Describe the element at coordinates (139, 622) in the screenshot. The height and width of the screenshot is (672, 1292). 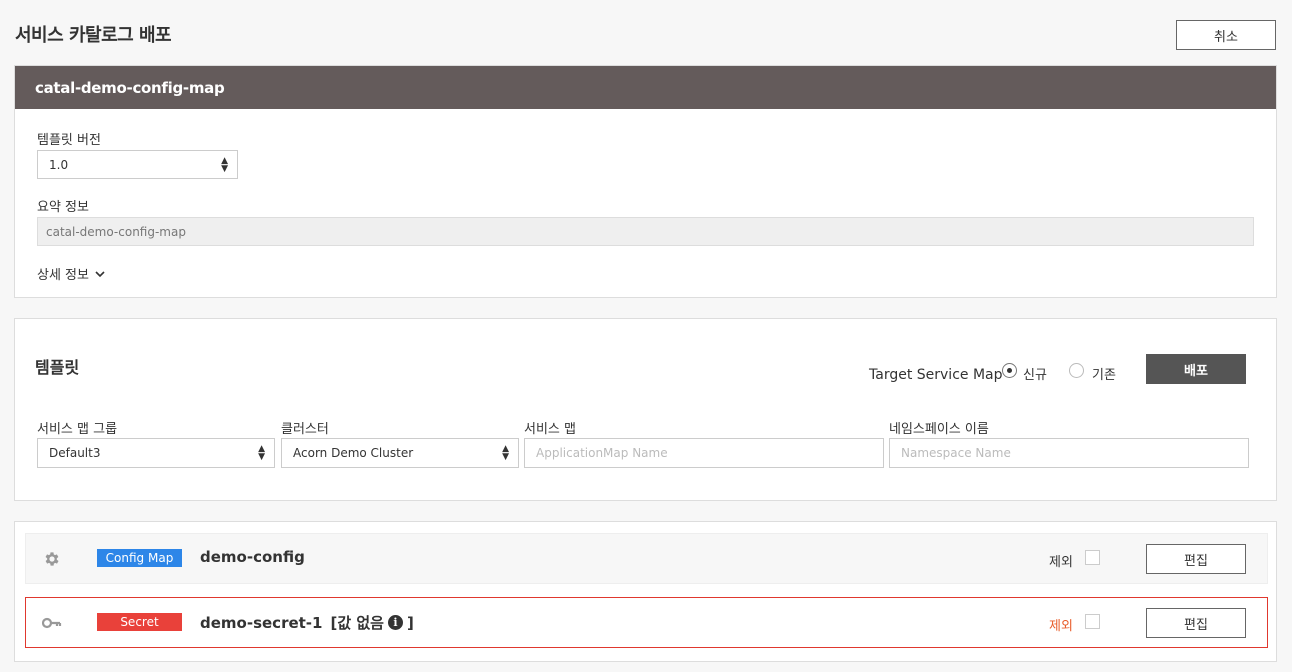
I see `secret-badge: Secret` at that location.